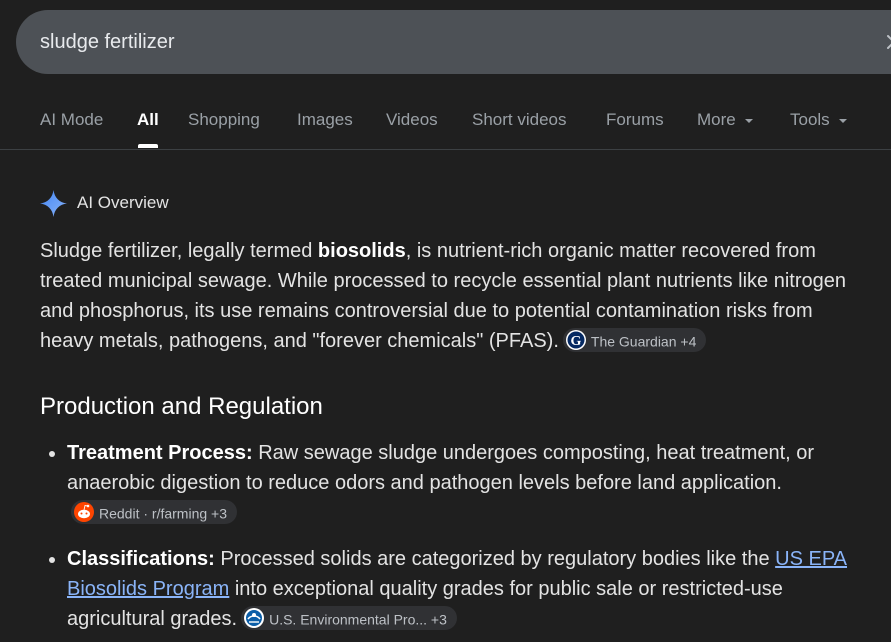 This screenshot has width=891, height=642. Describe the element at coordinates (160, 453) in the screenshot. I see `bullet-label: Treatment Process:` at that location.